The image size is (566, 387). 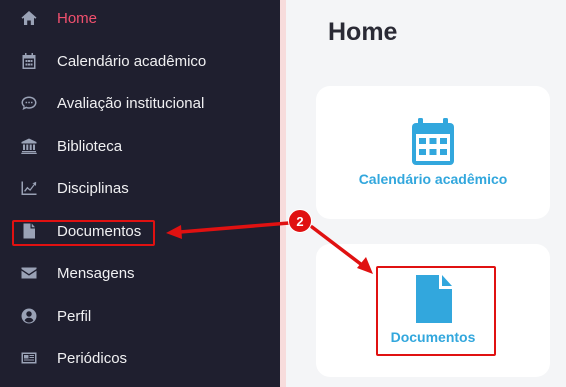 I want to click on sidebar-item-avaliacao: Avaliação institucional, so click(x=140, y=103).